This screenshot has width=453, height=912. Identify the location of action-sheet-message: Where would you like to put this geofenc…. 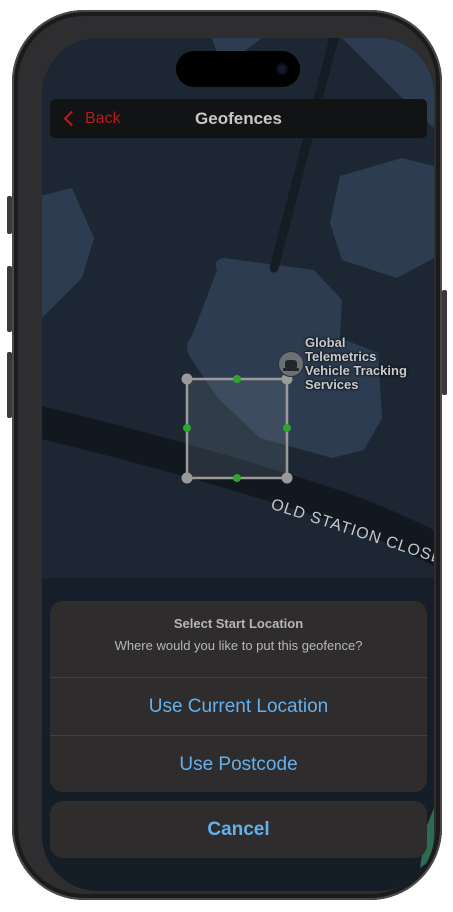
(238, 645).